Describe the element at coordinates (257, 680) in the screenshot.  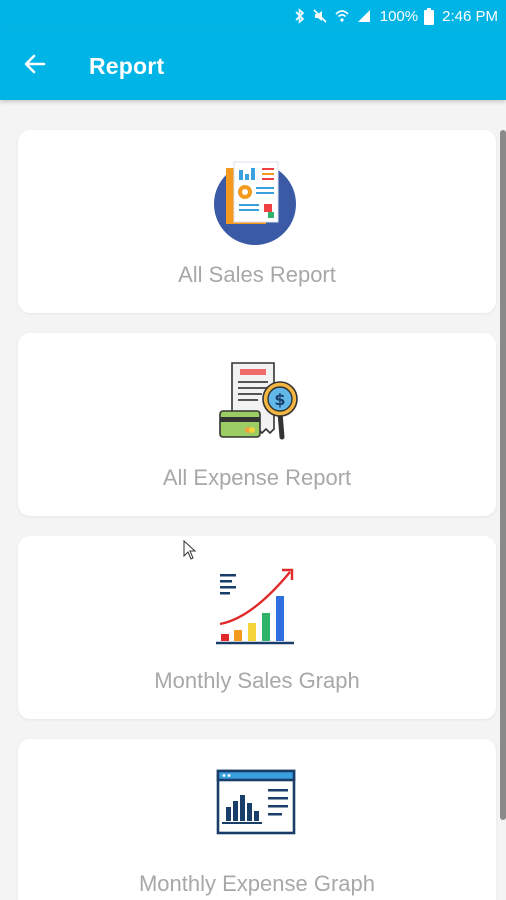
I see `card-label: Monthly Sales Graph` at that location.